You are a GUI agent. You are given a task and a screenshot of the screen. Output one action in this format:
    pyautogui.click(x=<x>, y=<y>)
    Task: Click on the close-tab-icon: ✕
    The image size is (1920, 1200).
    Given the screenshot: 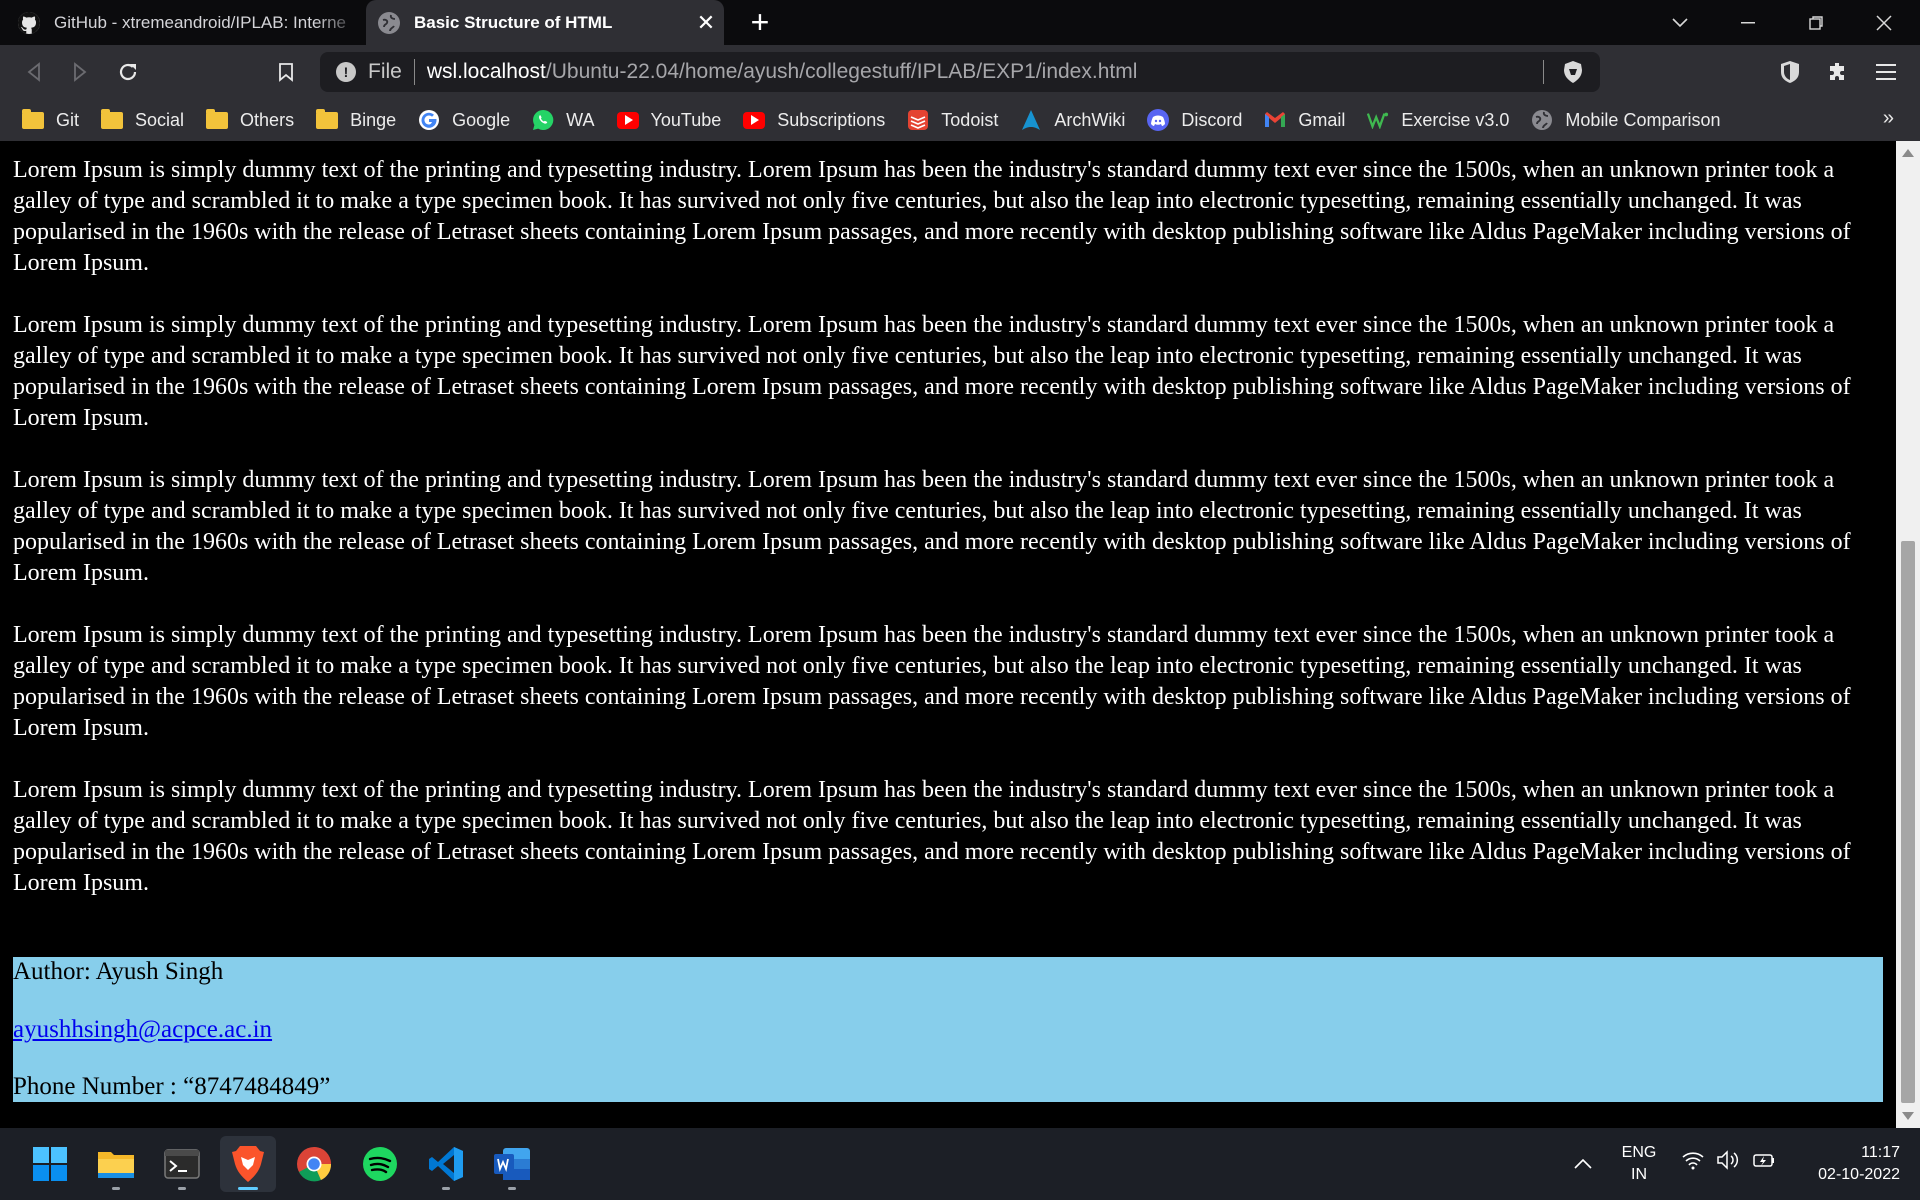 What is the action you would take?
    pyautogui.click(x=706, y=23)
    